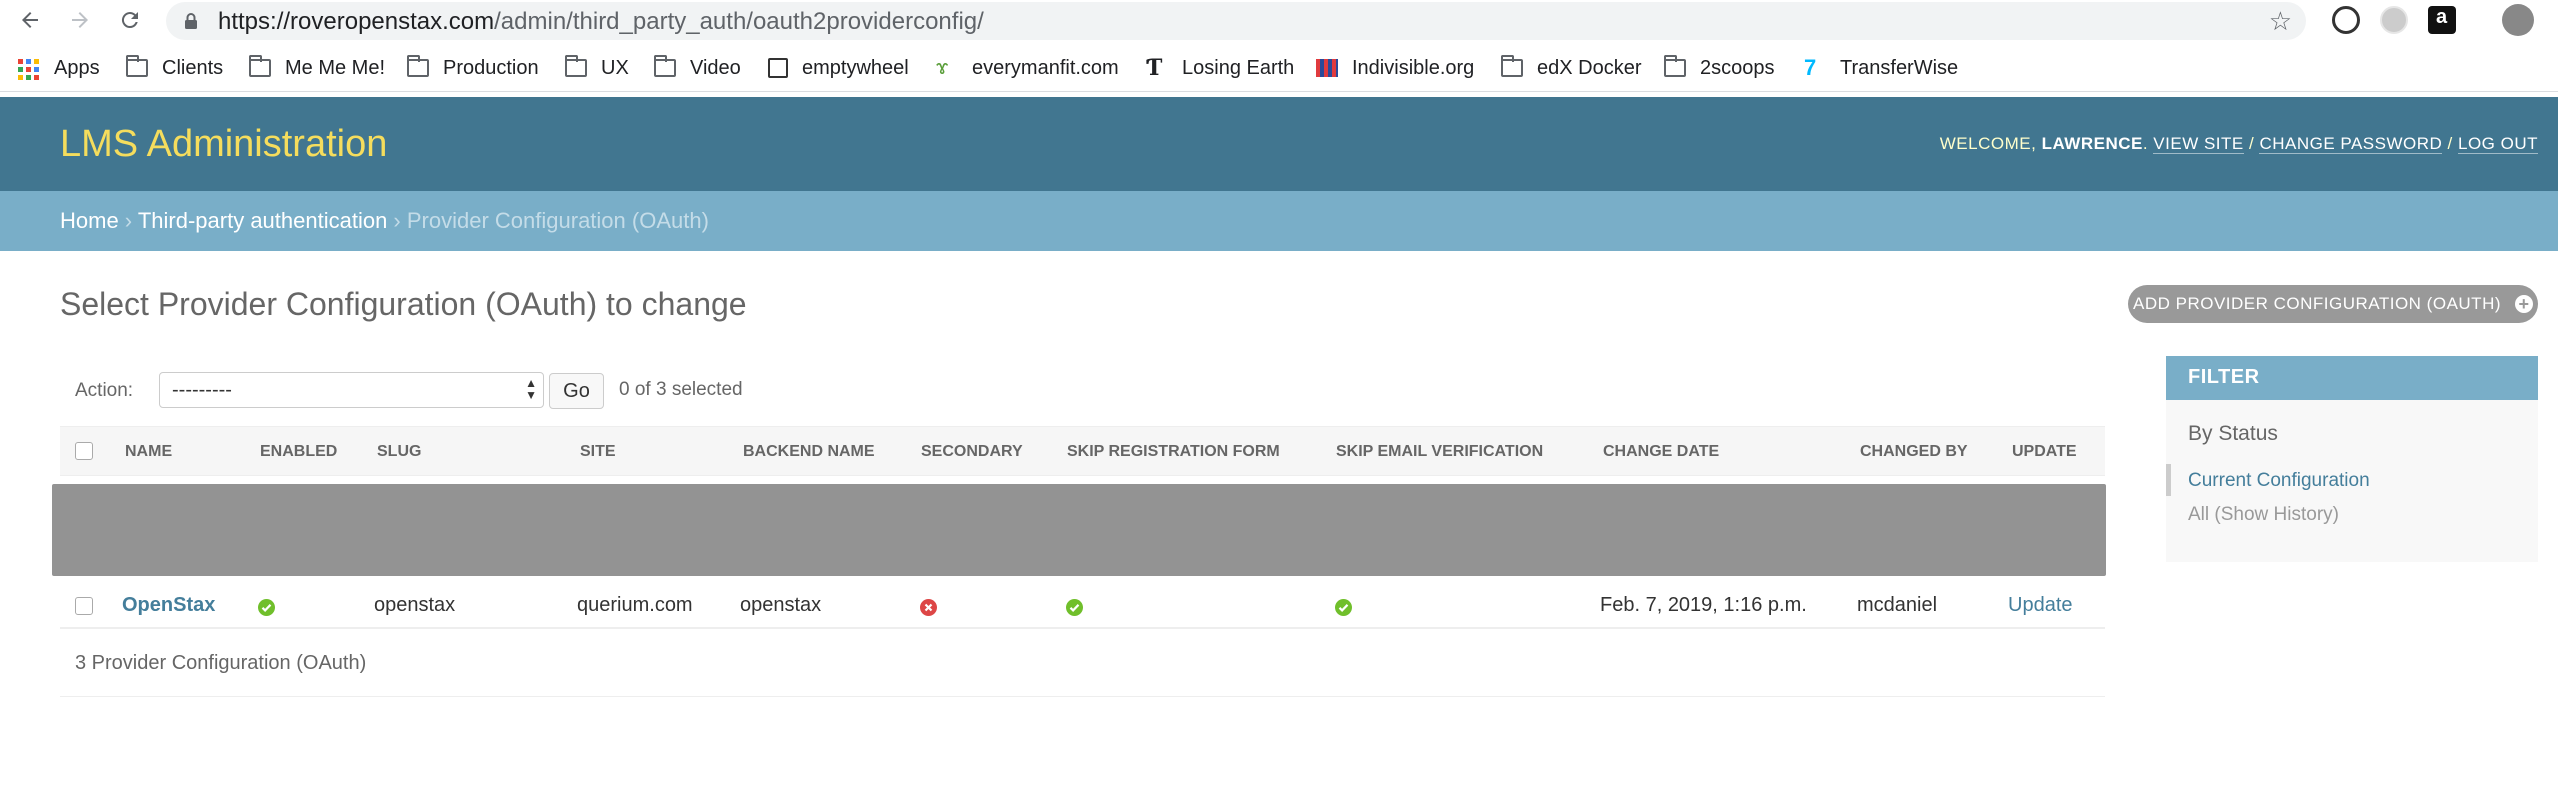 This screenshot has height=796, width=2558. I want to click on column-update: UPDATE, so click(2044, 451).